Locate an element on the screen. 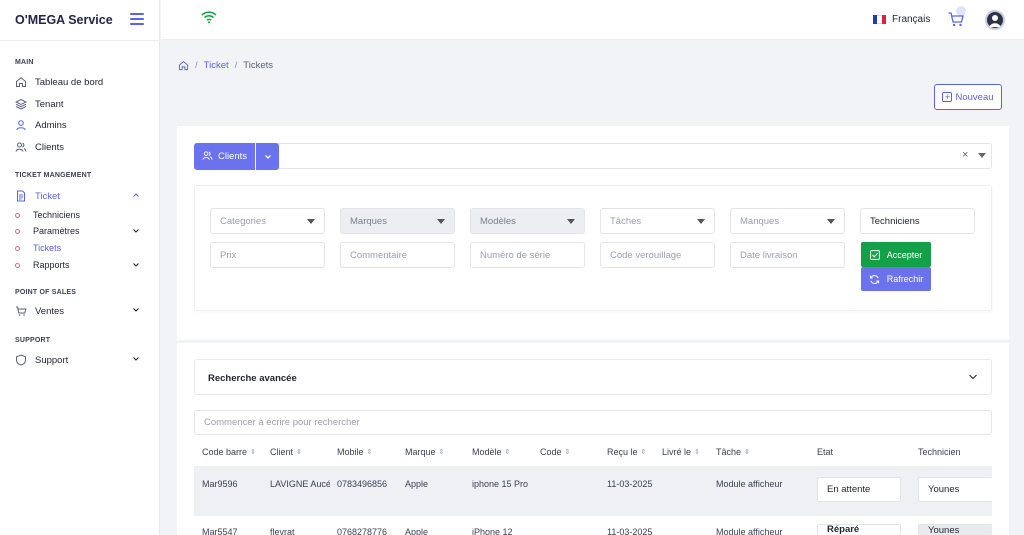 The image size is (1024, 535). section-title-ticket: TICKET MANGEMENT is located at coordinates (53, 175).